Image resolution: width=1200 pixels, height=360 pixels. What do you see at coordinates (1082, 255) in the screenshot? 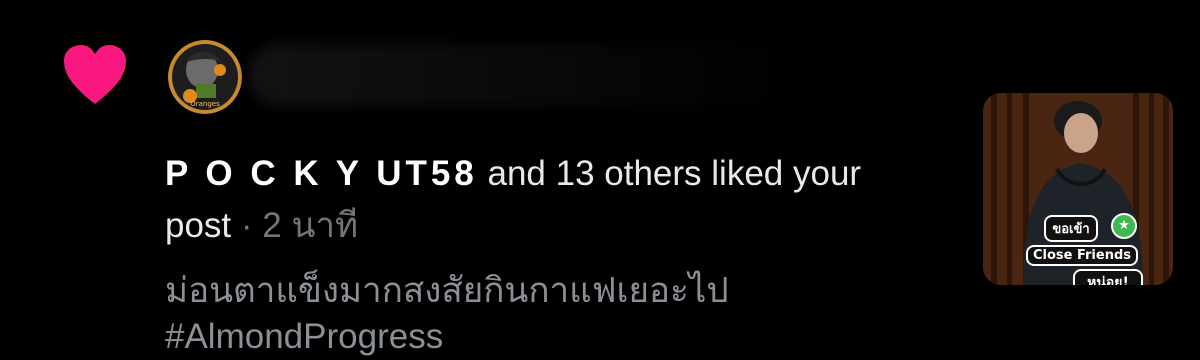
I see `sticker-text: Close Friends` at bounding box center [1082, 255].